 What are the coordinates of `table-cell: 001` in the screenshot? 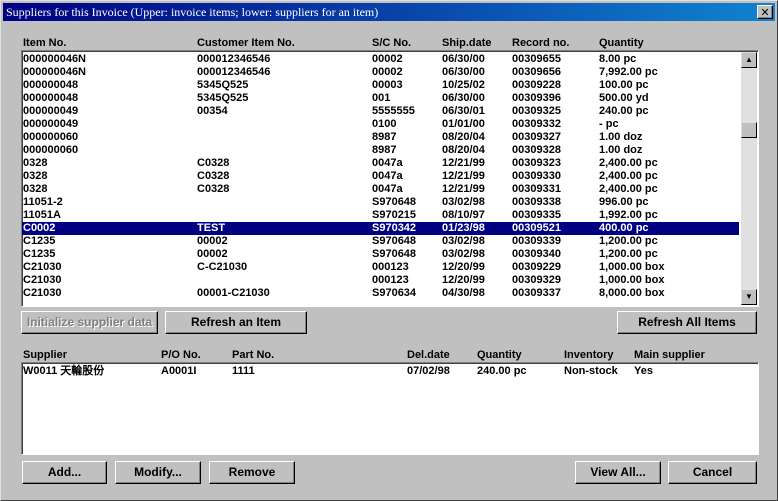 It's located at (381, 98).